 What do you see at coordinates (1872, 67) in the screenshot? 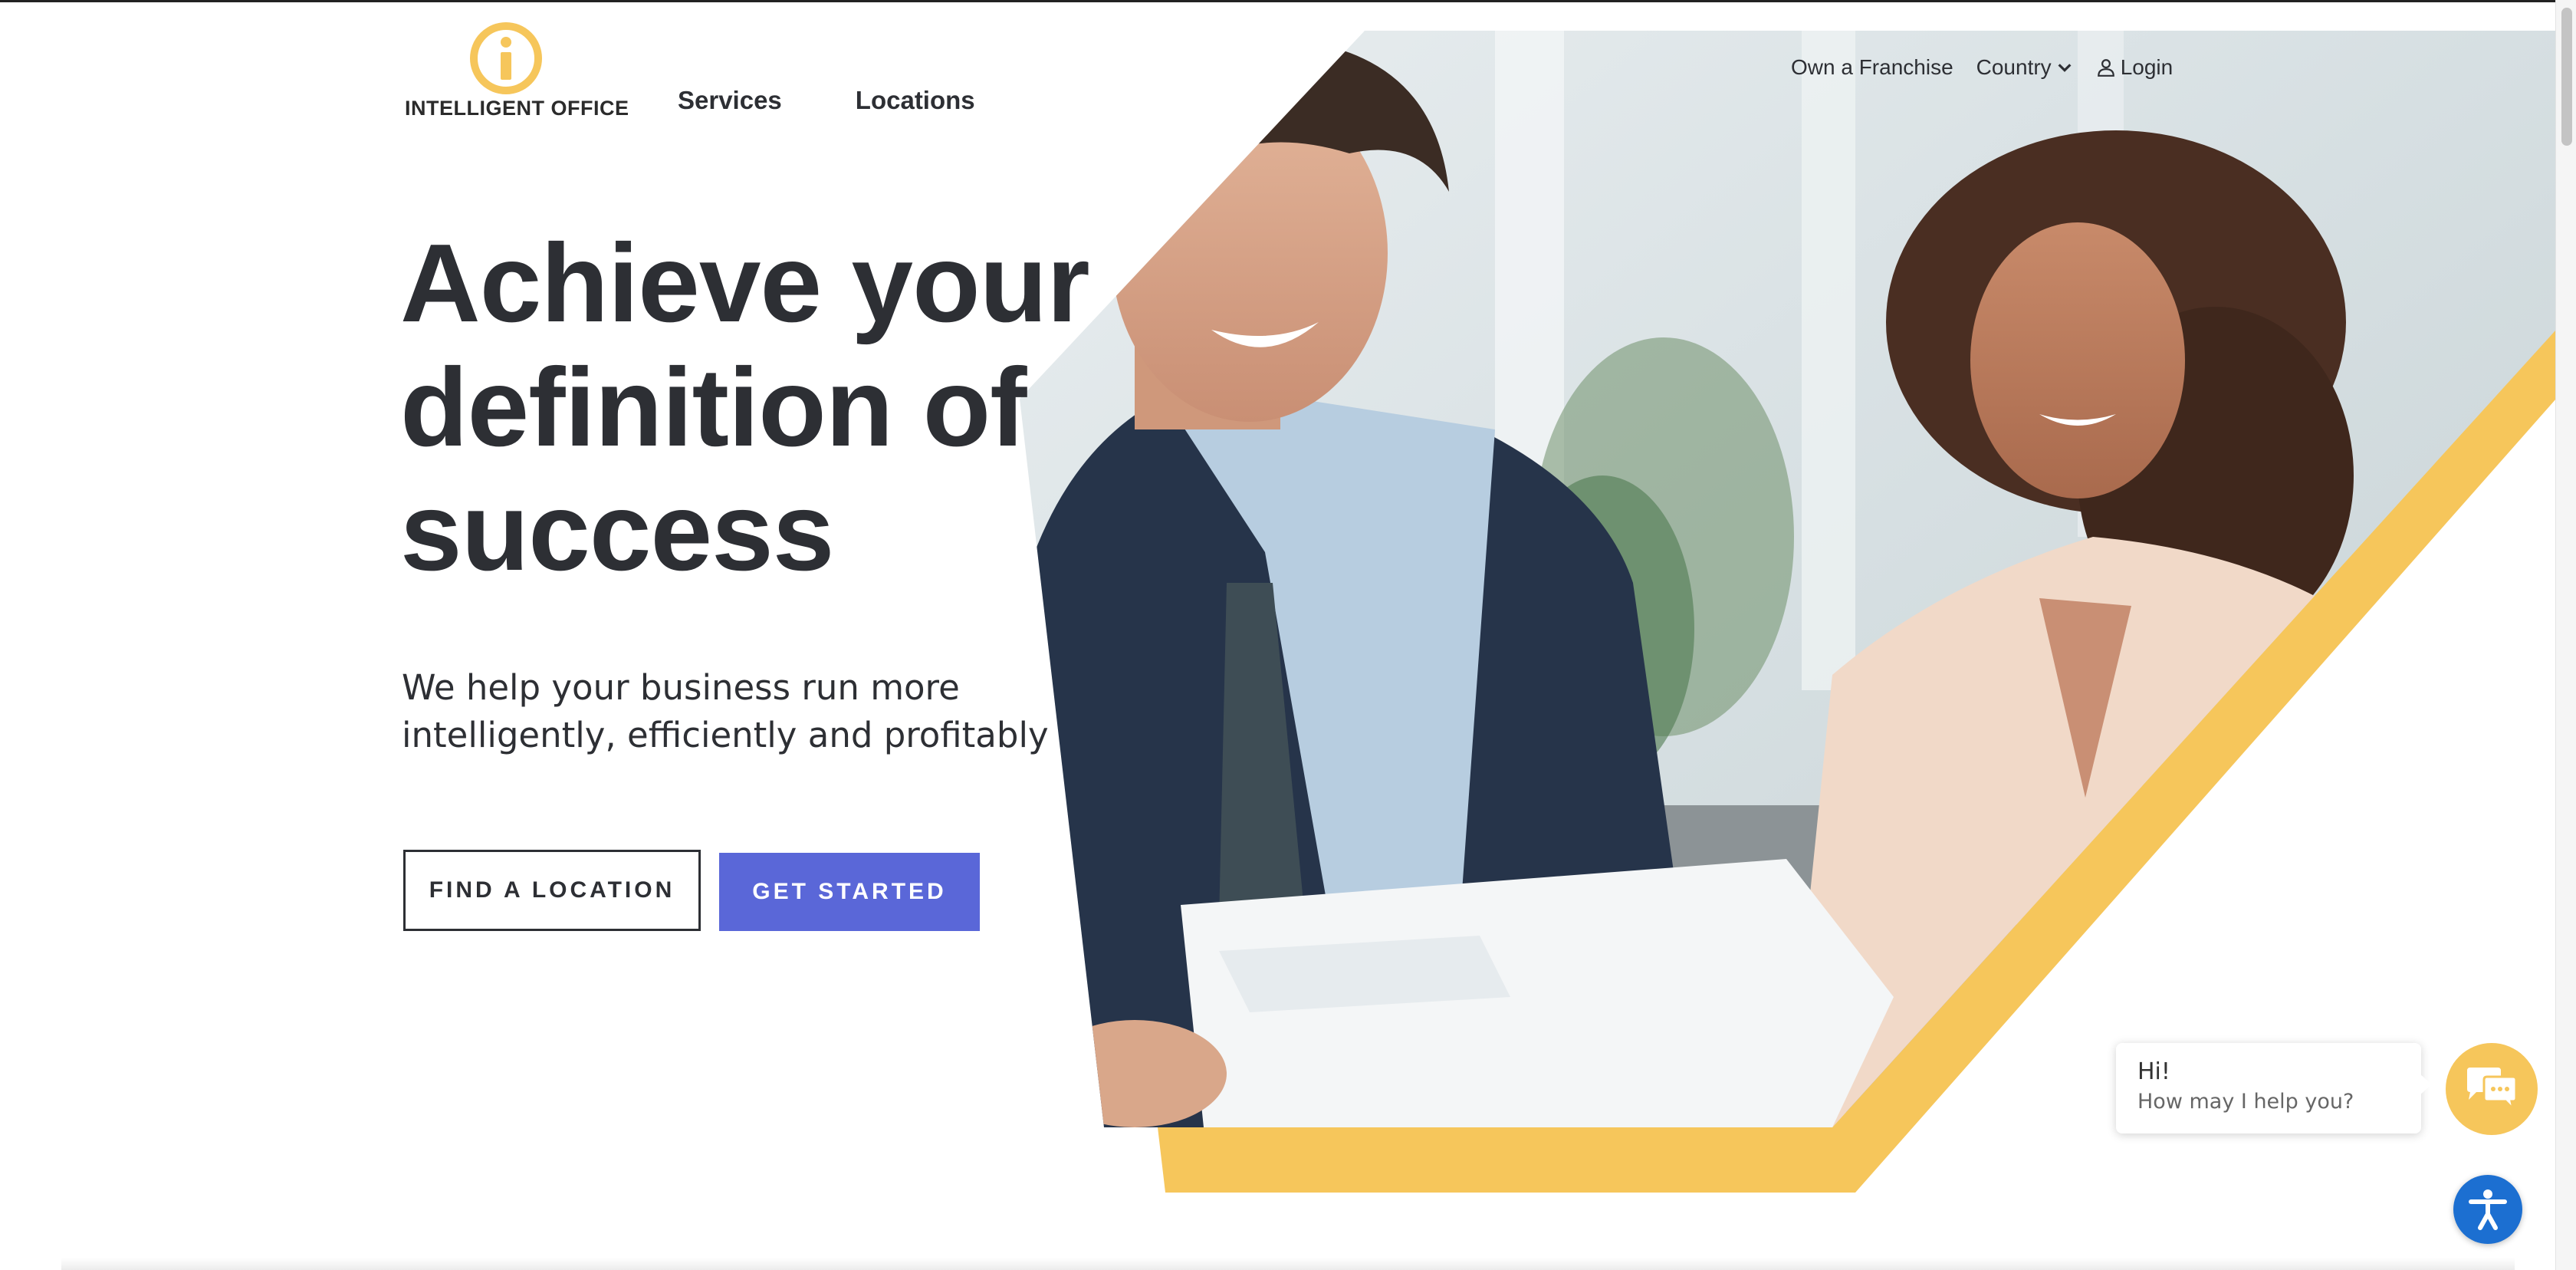
I see `own-franchise-link: Own a Franchise` at bounding box center [1872, 67].